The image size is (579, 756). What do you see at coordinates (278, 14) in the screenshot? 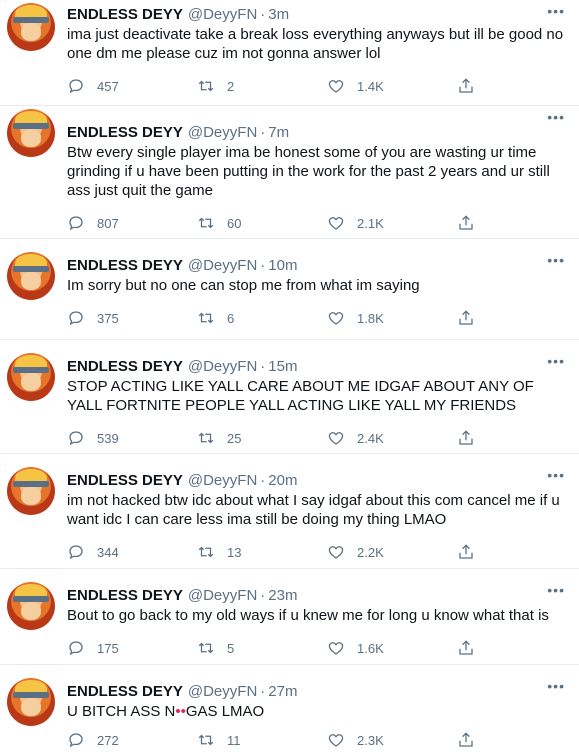
I see `timestamp: 3m` at bounding box center [278, 14].